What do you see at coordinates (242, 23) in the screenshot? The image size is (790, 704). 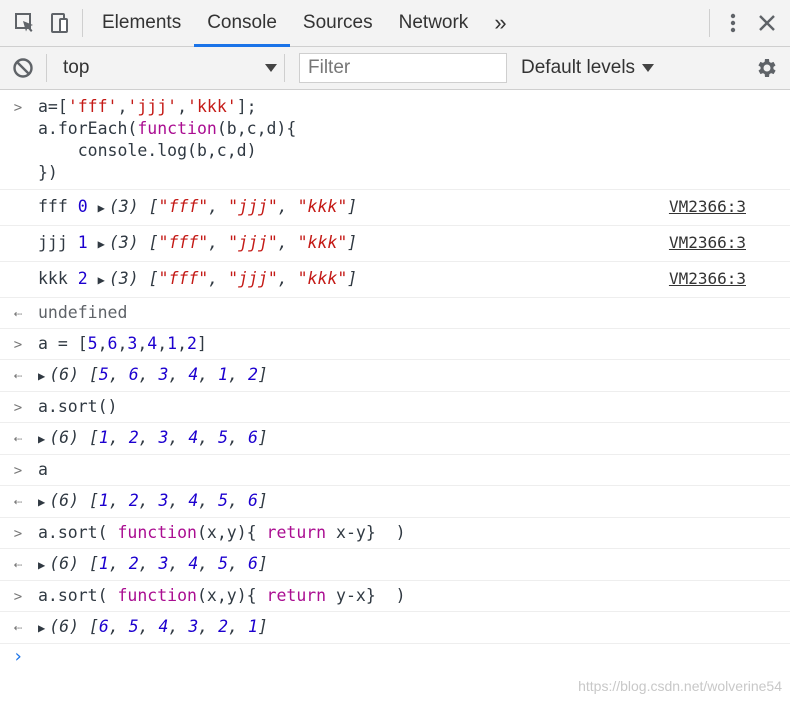 I see `tab-console: Console` at bounding box center [242, 23].